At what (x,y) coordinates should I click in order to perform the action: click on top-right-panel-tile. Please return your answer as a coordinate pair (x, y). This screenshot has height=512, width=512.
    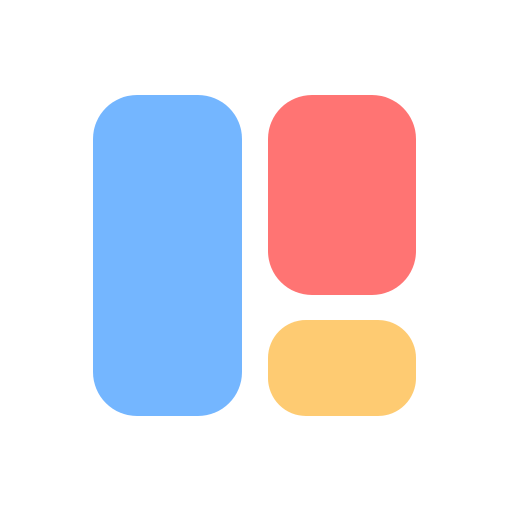
    Looking at the image, I should click on (342, 195).